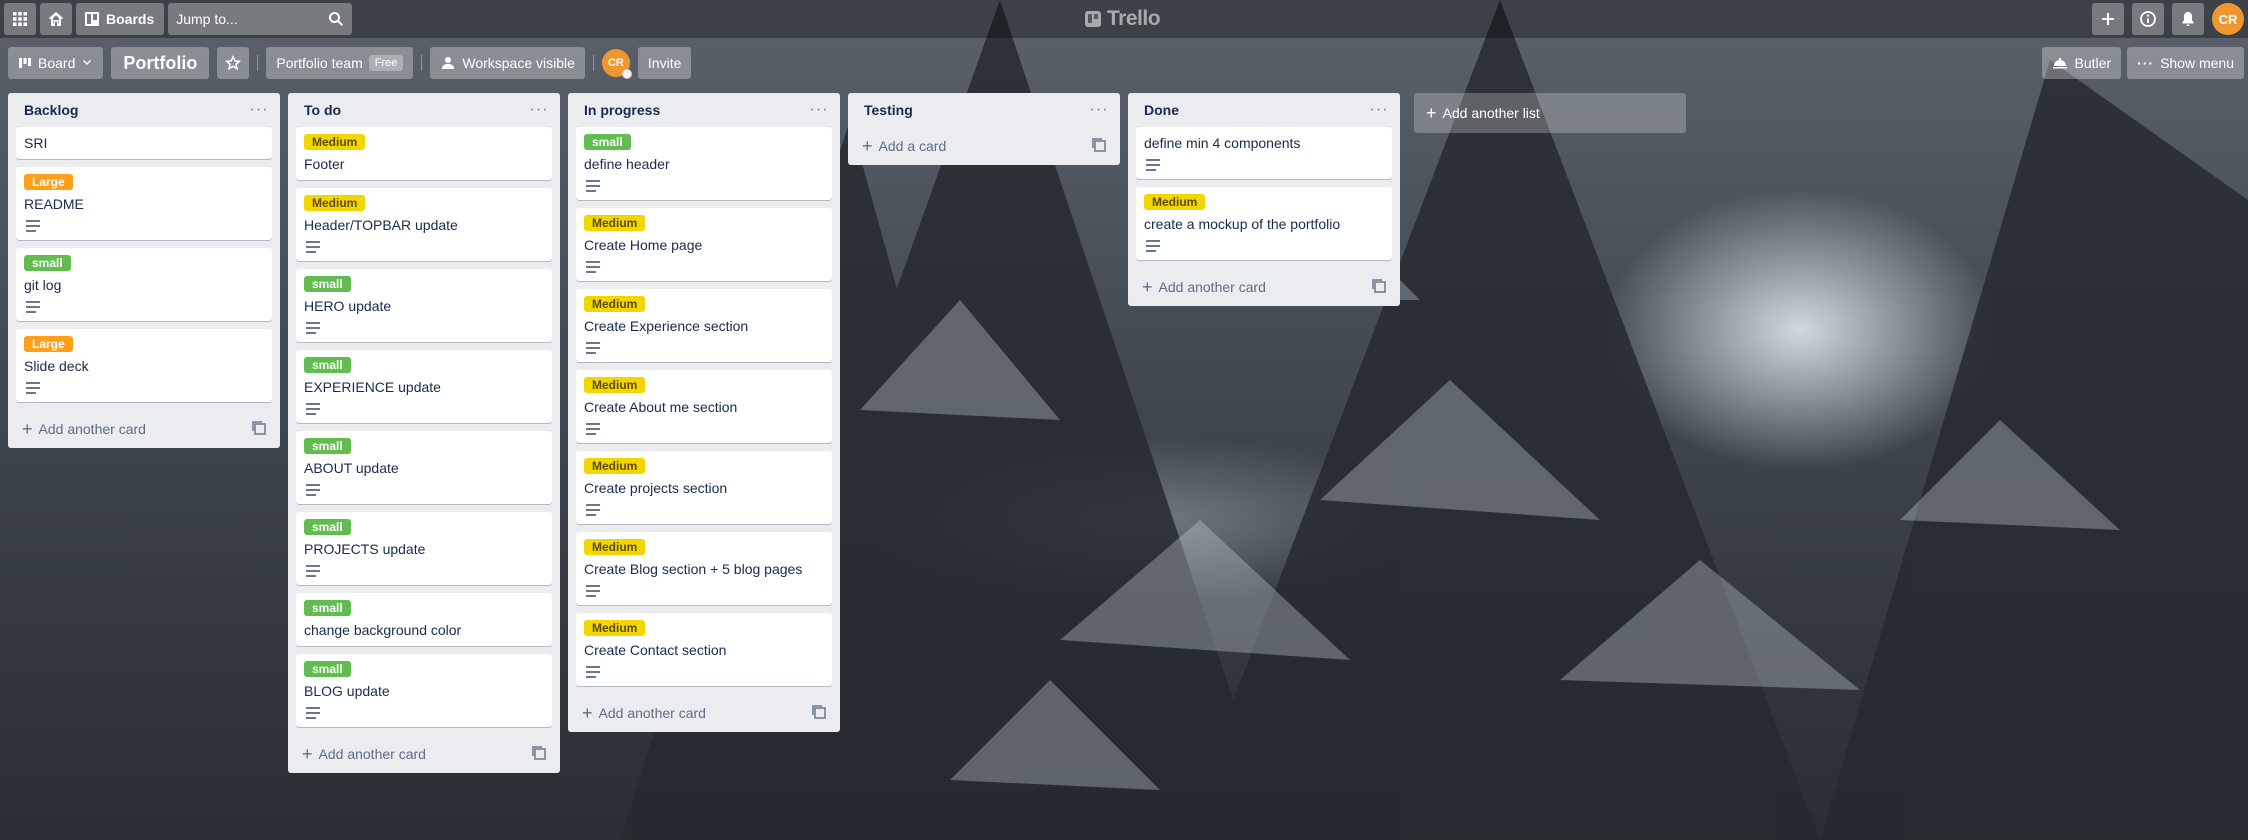 The width and height of the screenshot is (2248, 840). What do you see at coordinates (2060, 63) in the screenshot?
I see `butler-icon` at bounding box center [2060, 63].